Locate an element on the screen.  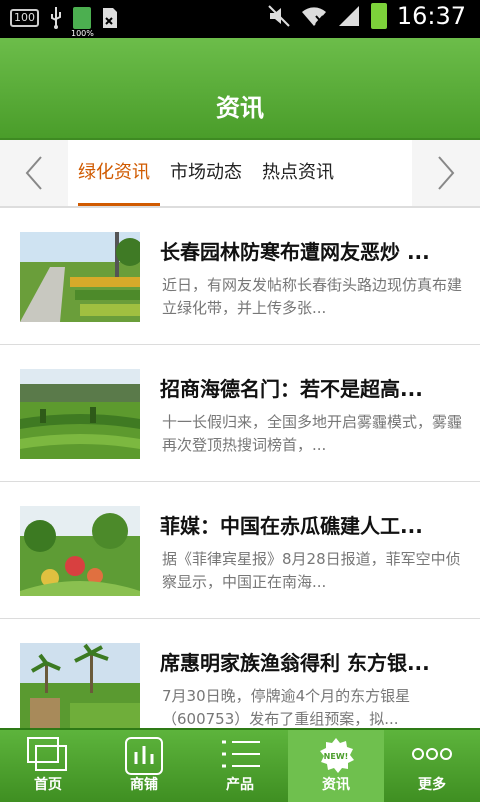
status-time: 16:37 is located at coordinates (431, 16).